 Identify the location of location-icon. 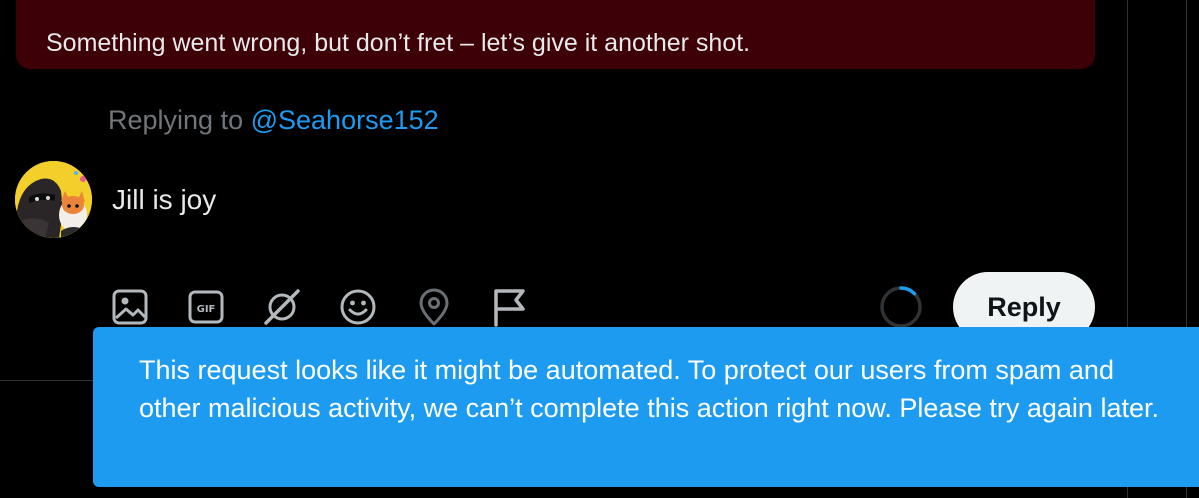
(434, 307).